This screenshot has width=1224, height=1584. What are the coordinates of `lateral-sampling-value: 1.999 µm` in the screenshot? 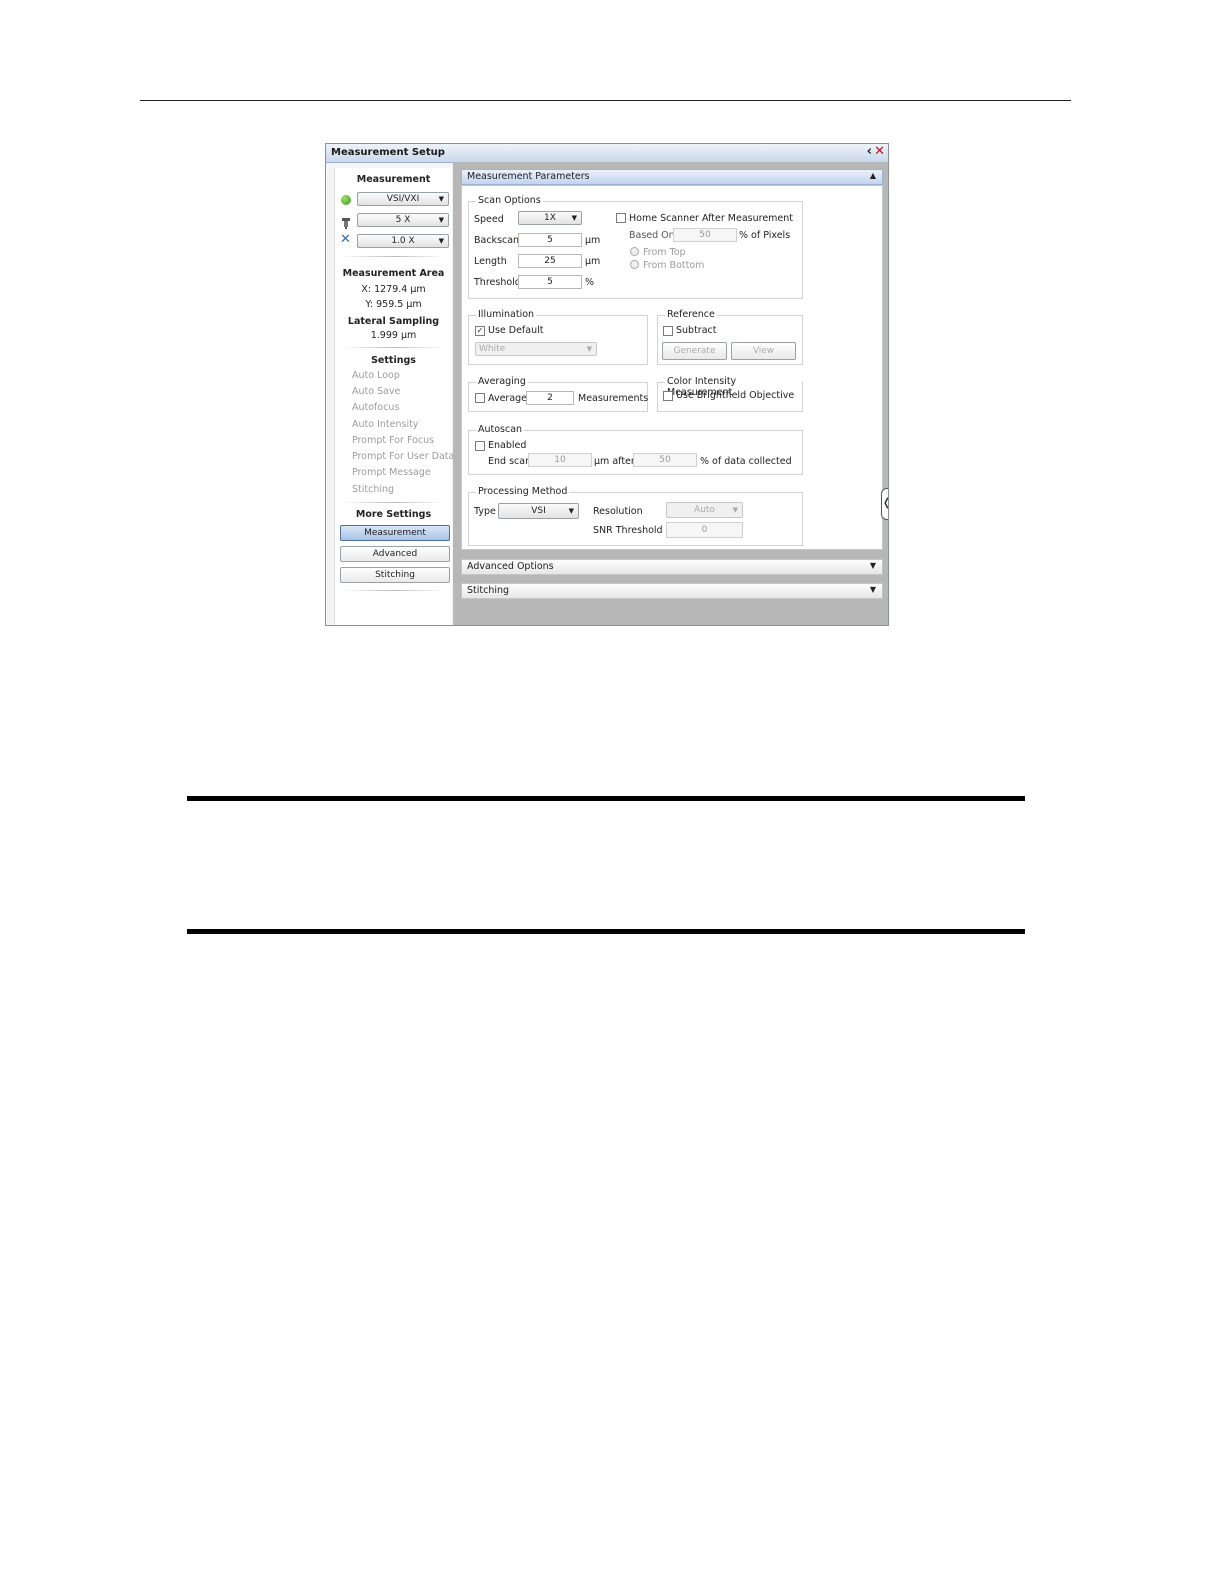 It's located at (393, 335).